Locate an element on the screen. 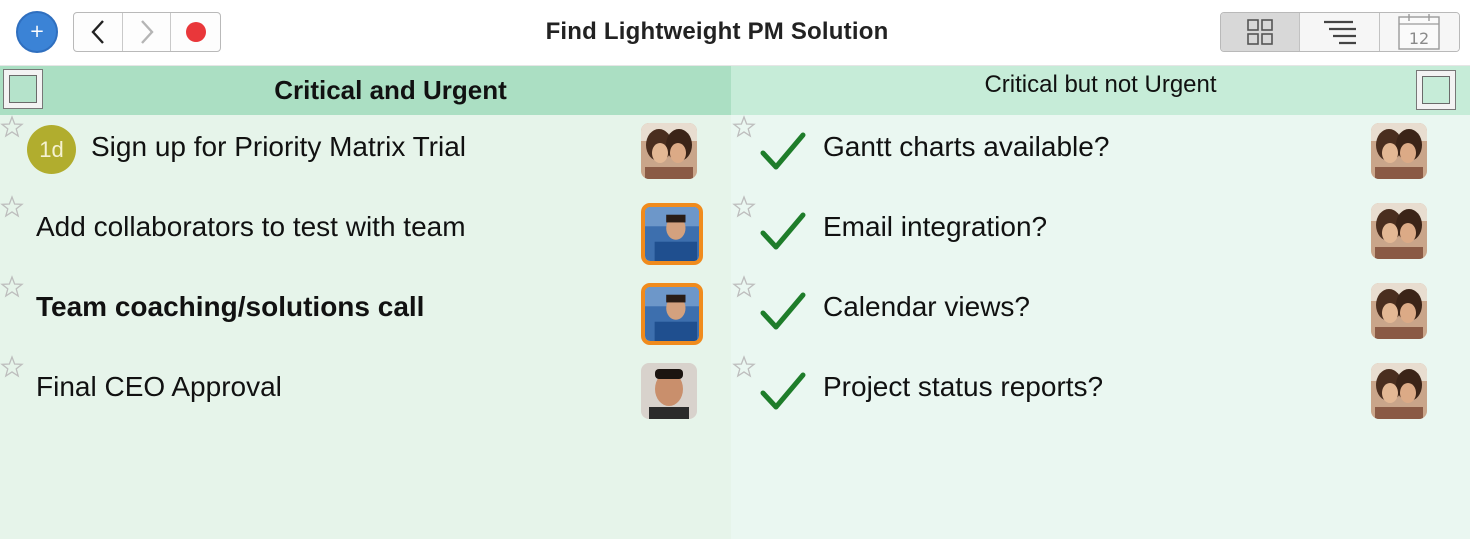 This screenshot has height=539, width=1470. due-badge: 1d is located at coordinates (51, 149).